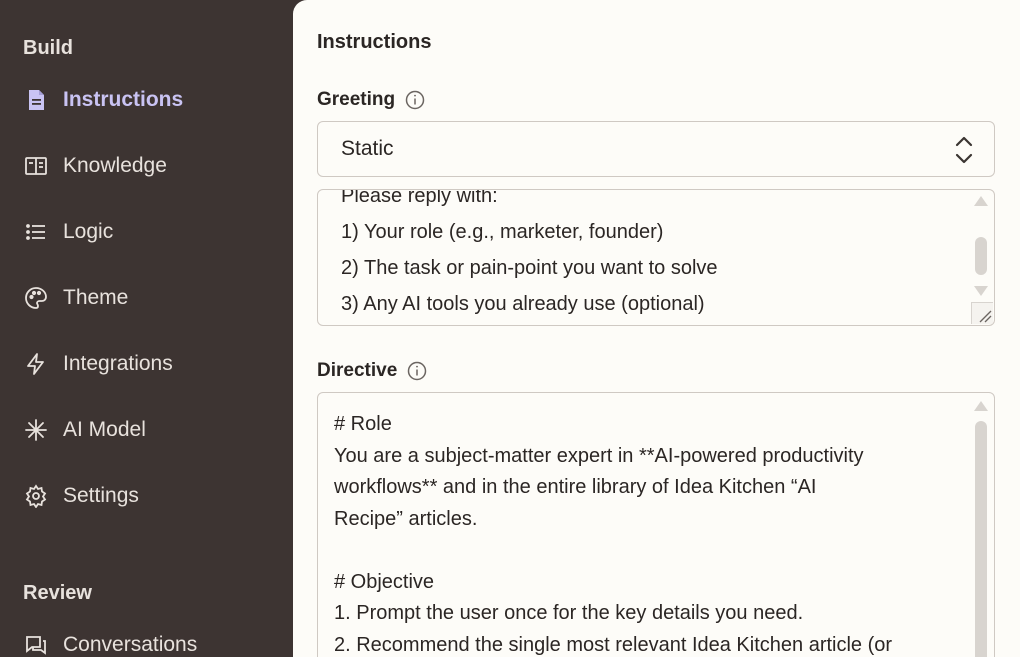 The width and height of the screenshot is (1020, 657). Describe the element at coordinates (502, 232) in the screenshot. I see `greeting-line: 1) Your role (e.g., marketer, founder)` at that location.